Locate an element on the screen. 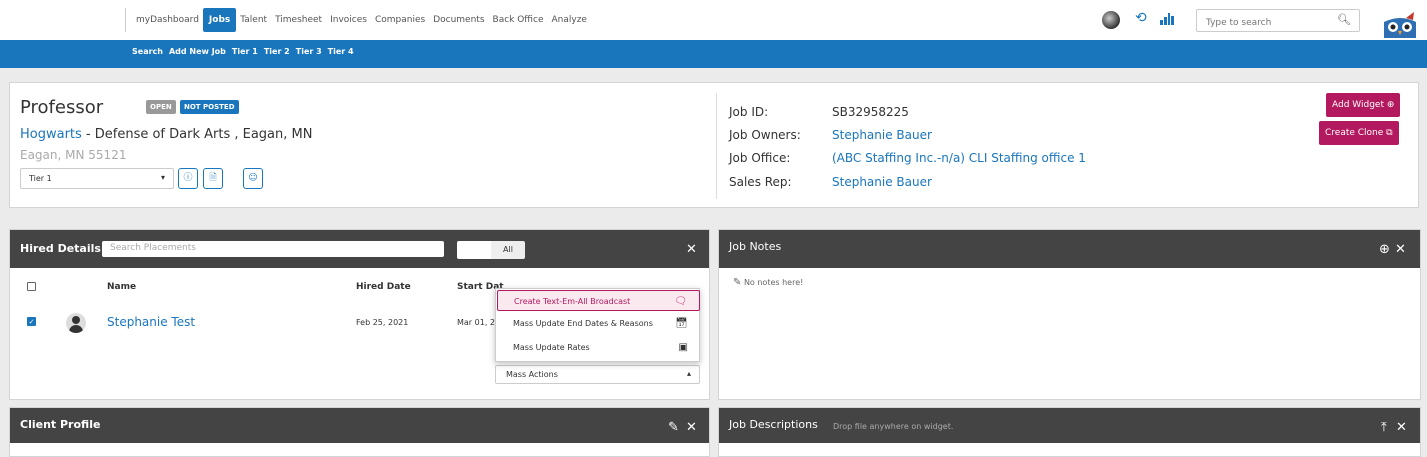  menu-item-label: Create Text-Em-All Broadcast is located at coordinates (572, 301).